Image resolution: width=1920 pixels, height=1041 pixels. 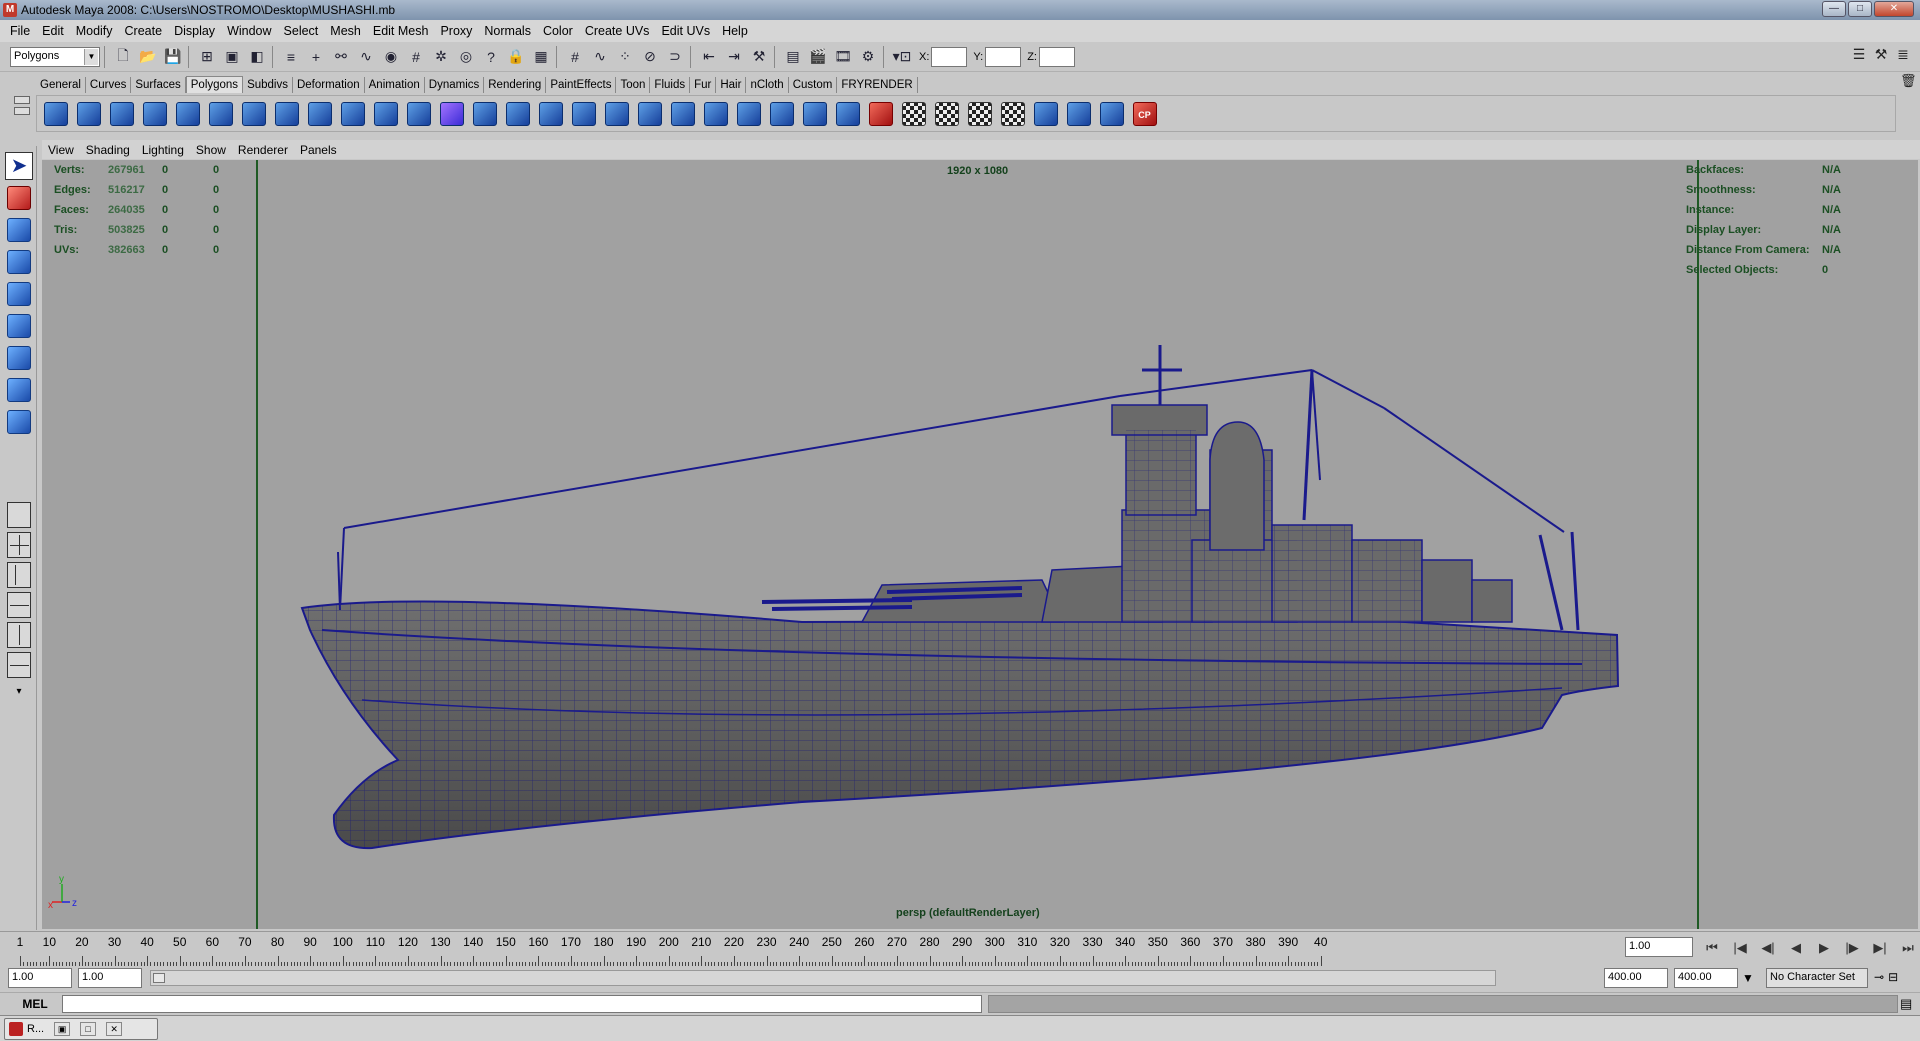 What do you see at coordinates (946, 114) in the screenshot?
I see `uv-layout-icon` at bounding box center [946, 114].